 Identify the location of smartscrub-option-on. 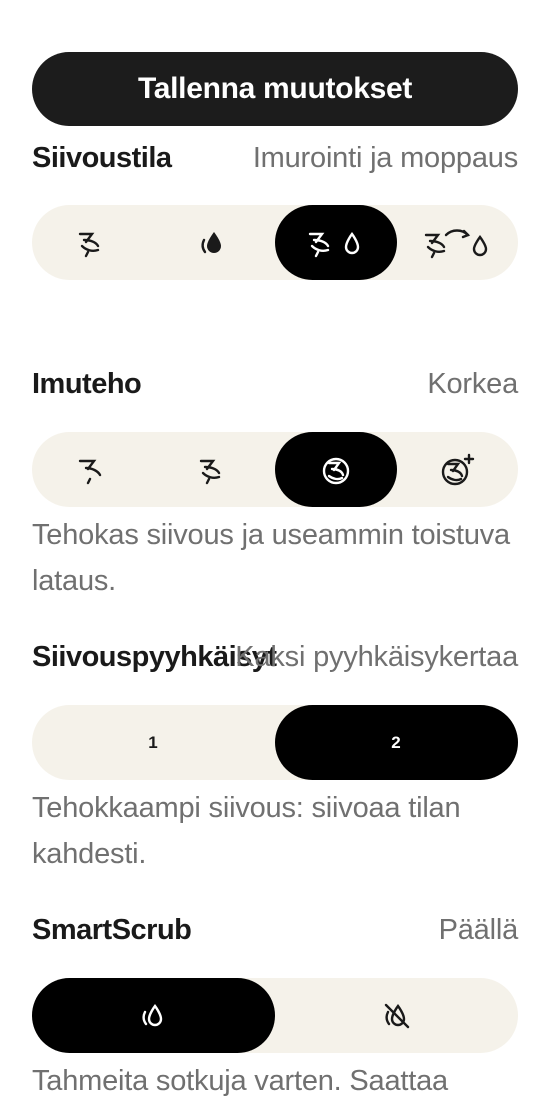
(153, 1015).